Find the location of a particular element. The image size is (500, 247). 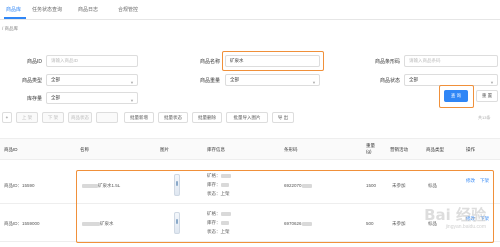

tab-compliance: 合规管控 is located at coordinates (128, 9).